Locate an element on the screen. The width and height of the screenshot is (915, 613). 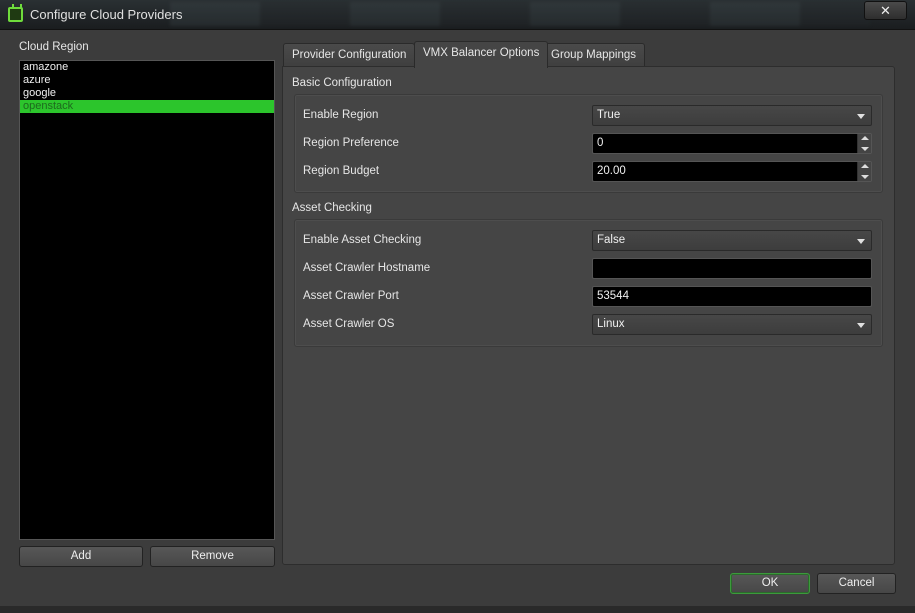
tab-provider-configuration: Provider Configuration is located at coordinates (349, 55).